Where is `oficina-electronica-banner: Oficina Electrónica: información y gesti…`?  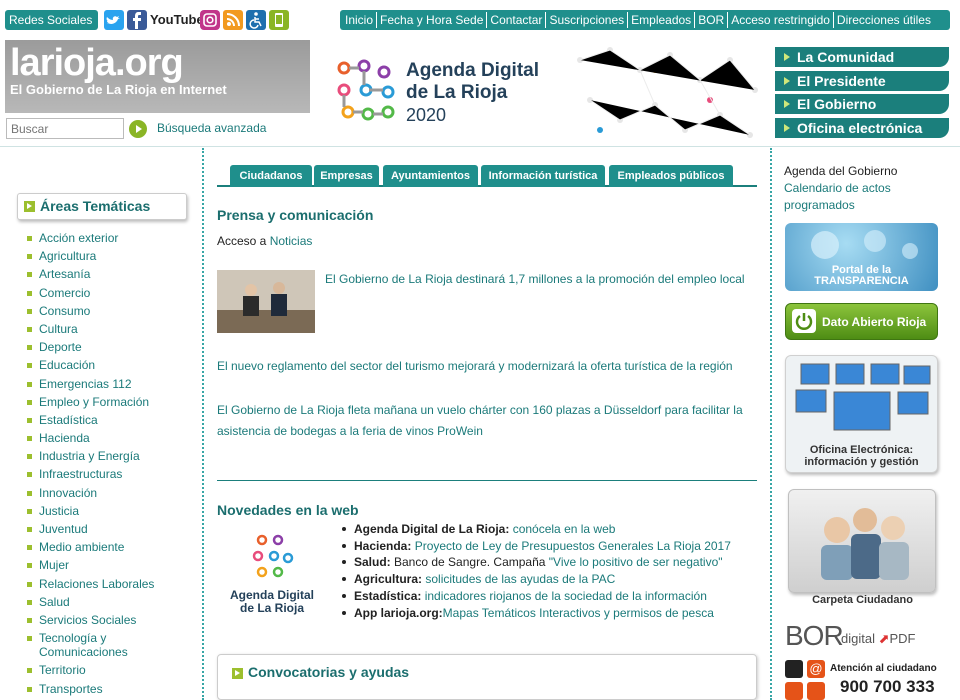 oficina-electronica-banner: Oficina Electrónica: información y gesti… is located at coordinates (861, 414).